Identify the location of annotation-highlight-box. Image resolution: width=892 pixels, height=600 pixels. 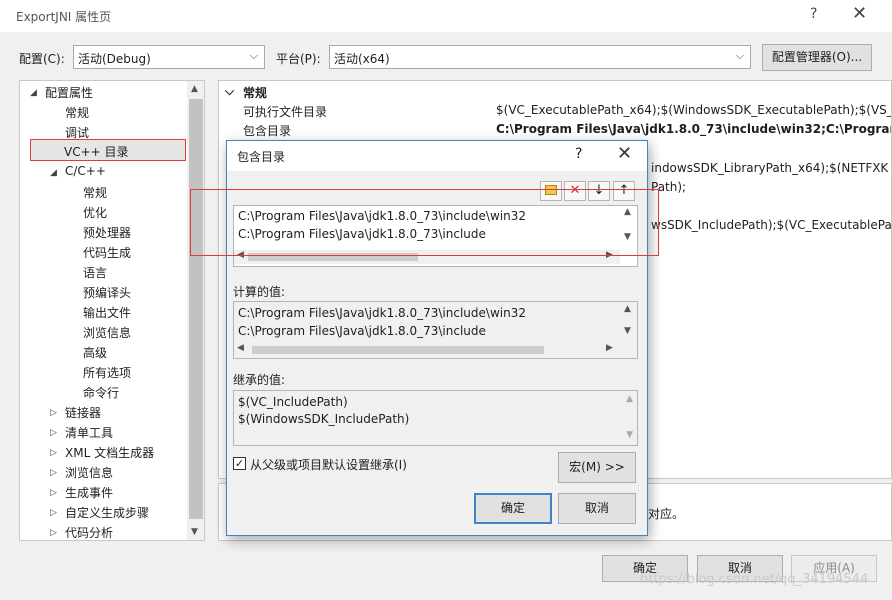
(424, 222).